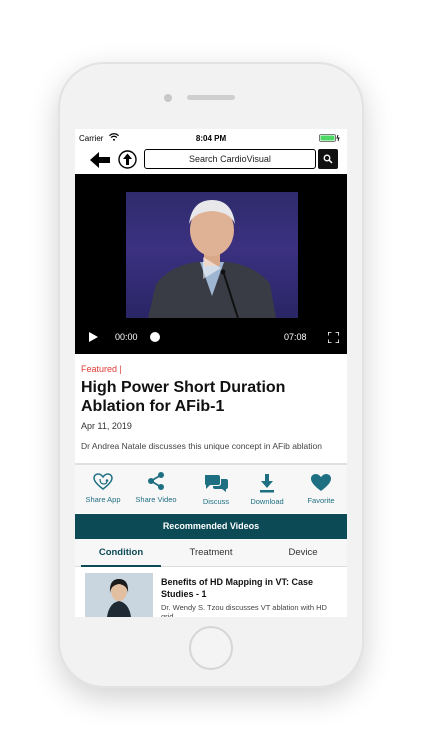  I want to click on status-bar: Carrier 8:04 PM, so click(211, 138).